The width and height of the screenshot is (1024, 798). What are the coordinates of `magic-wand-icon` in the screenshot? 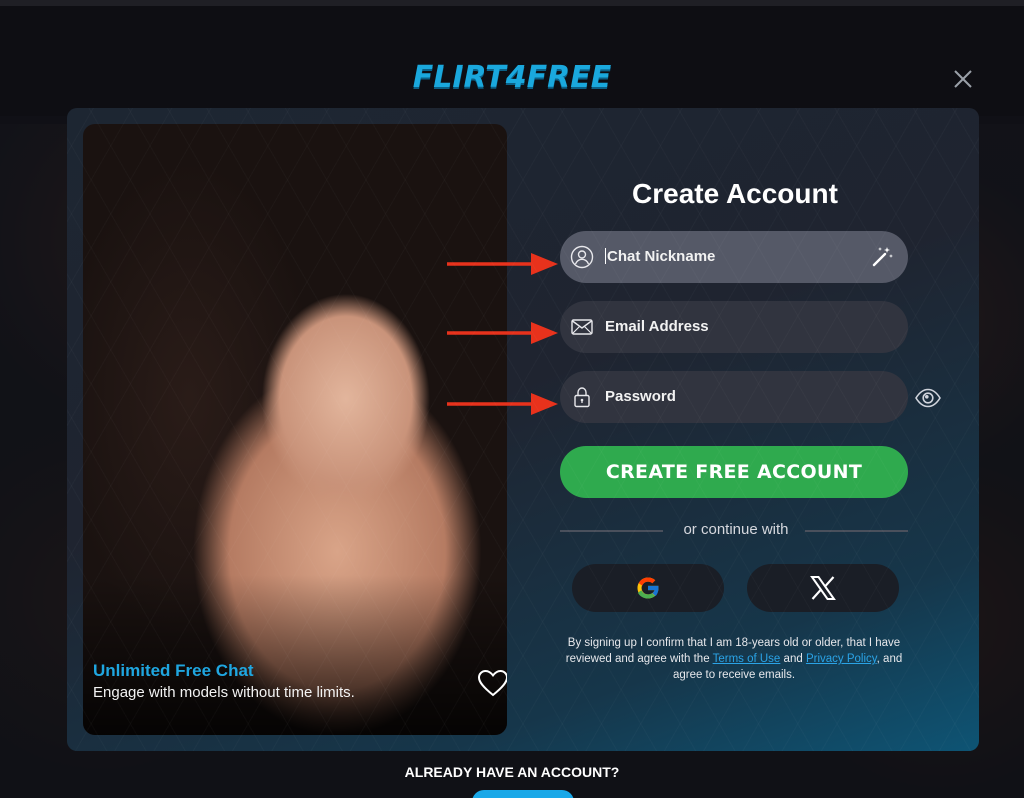 It's located at (882, 257).